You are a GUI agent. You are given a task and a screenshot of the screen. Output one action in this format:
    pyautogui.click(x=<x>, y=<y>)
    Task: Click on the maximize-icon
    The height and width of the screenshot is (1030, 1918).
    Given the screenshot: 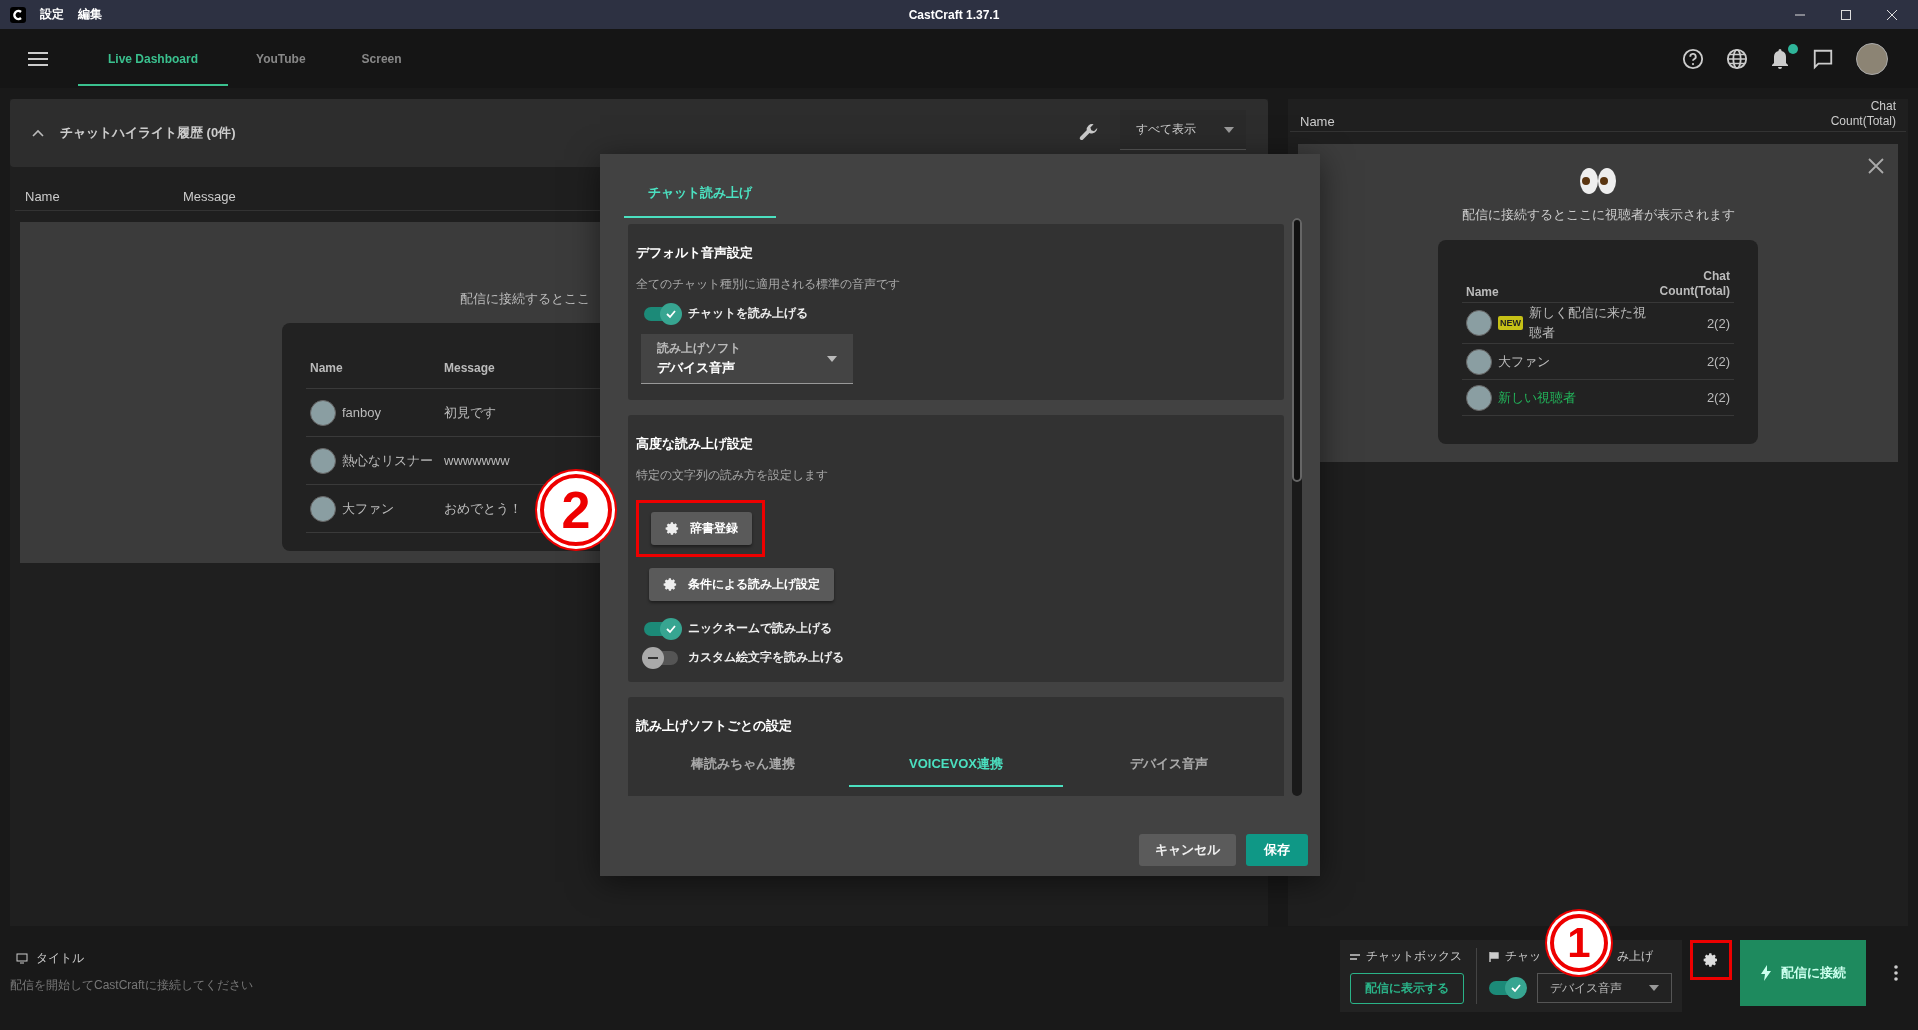 What is the action you would take?
    pyautogui.click(x=1846, y=14)
    